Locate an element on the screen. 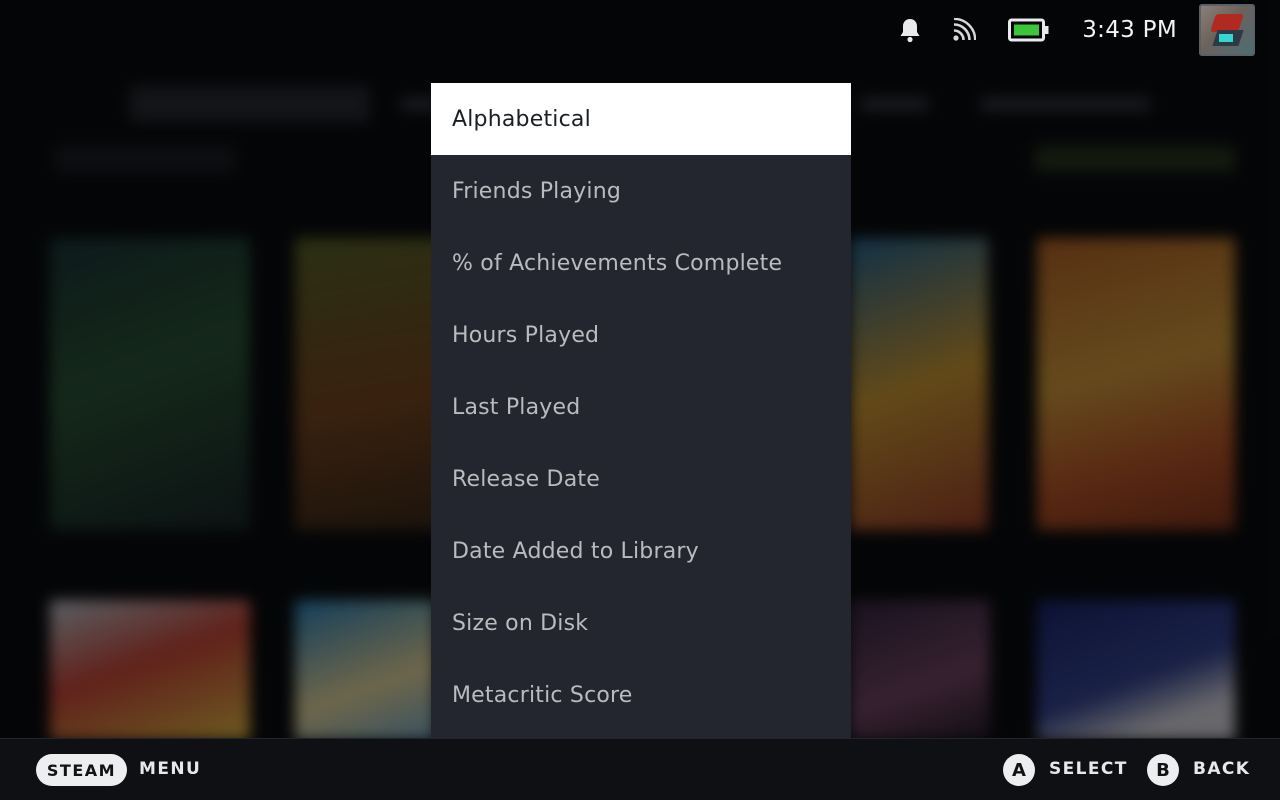  steam-button: STEAM is located at coordinates (81, 770).